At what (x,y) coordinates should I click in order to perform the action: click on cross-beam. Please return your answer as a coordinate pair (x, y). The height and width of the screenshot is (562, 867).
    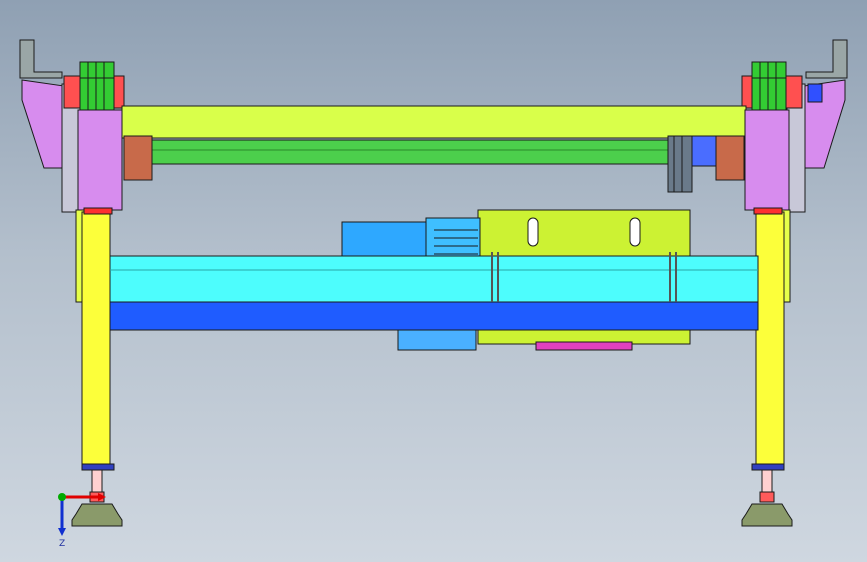
    Looking at the image, I should click on (434, 279).